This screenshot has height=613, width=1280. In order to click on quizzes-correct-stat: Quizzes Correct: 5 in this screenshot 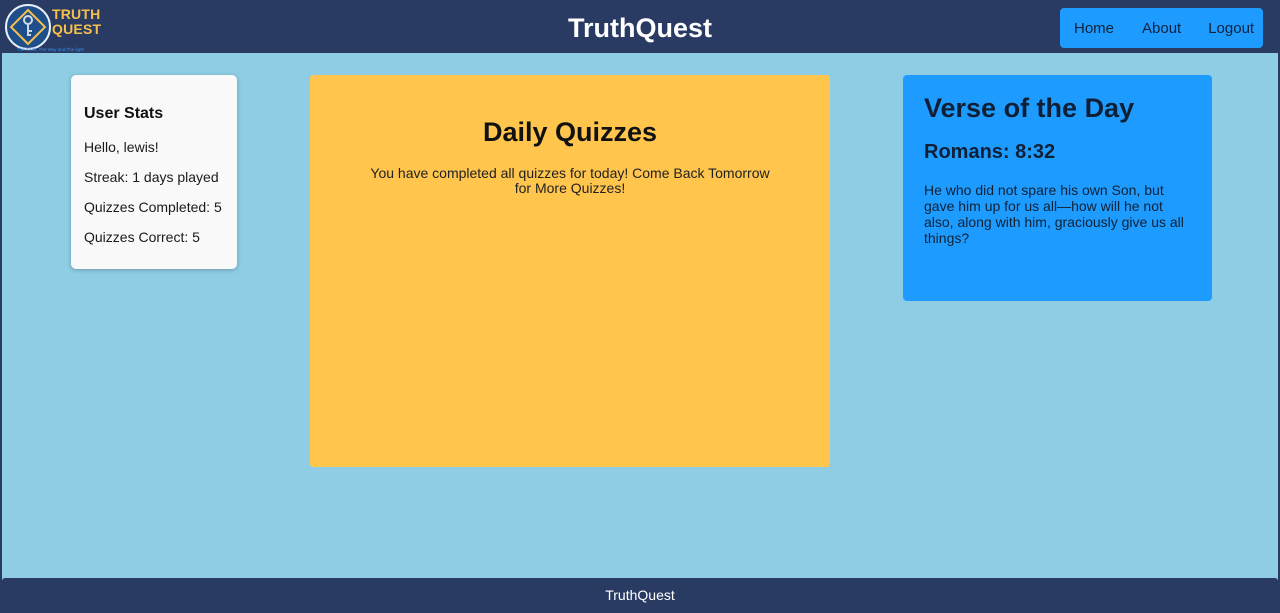, I will do `click(142, 237)`.